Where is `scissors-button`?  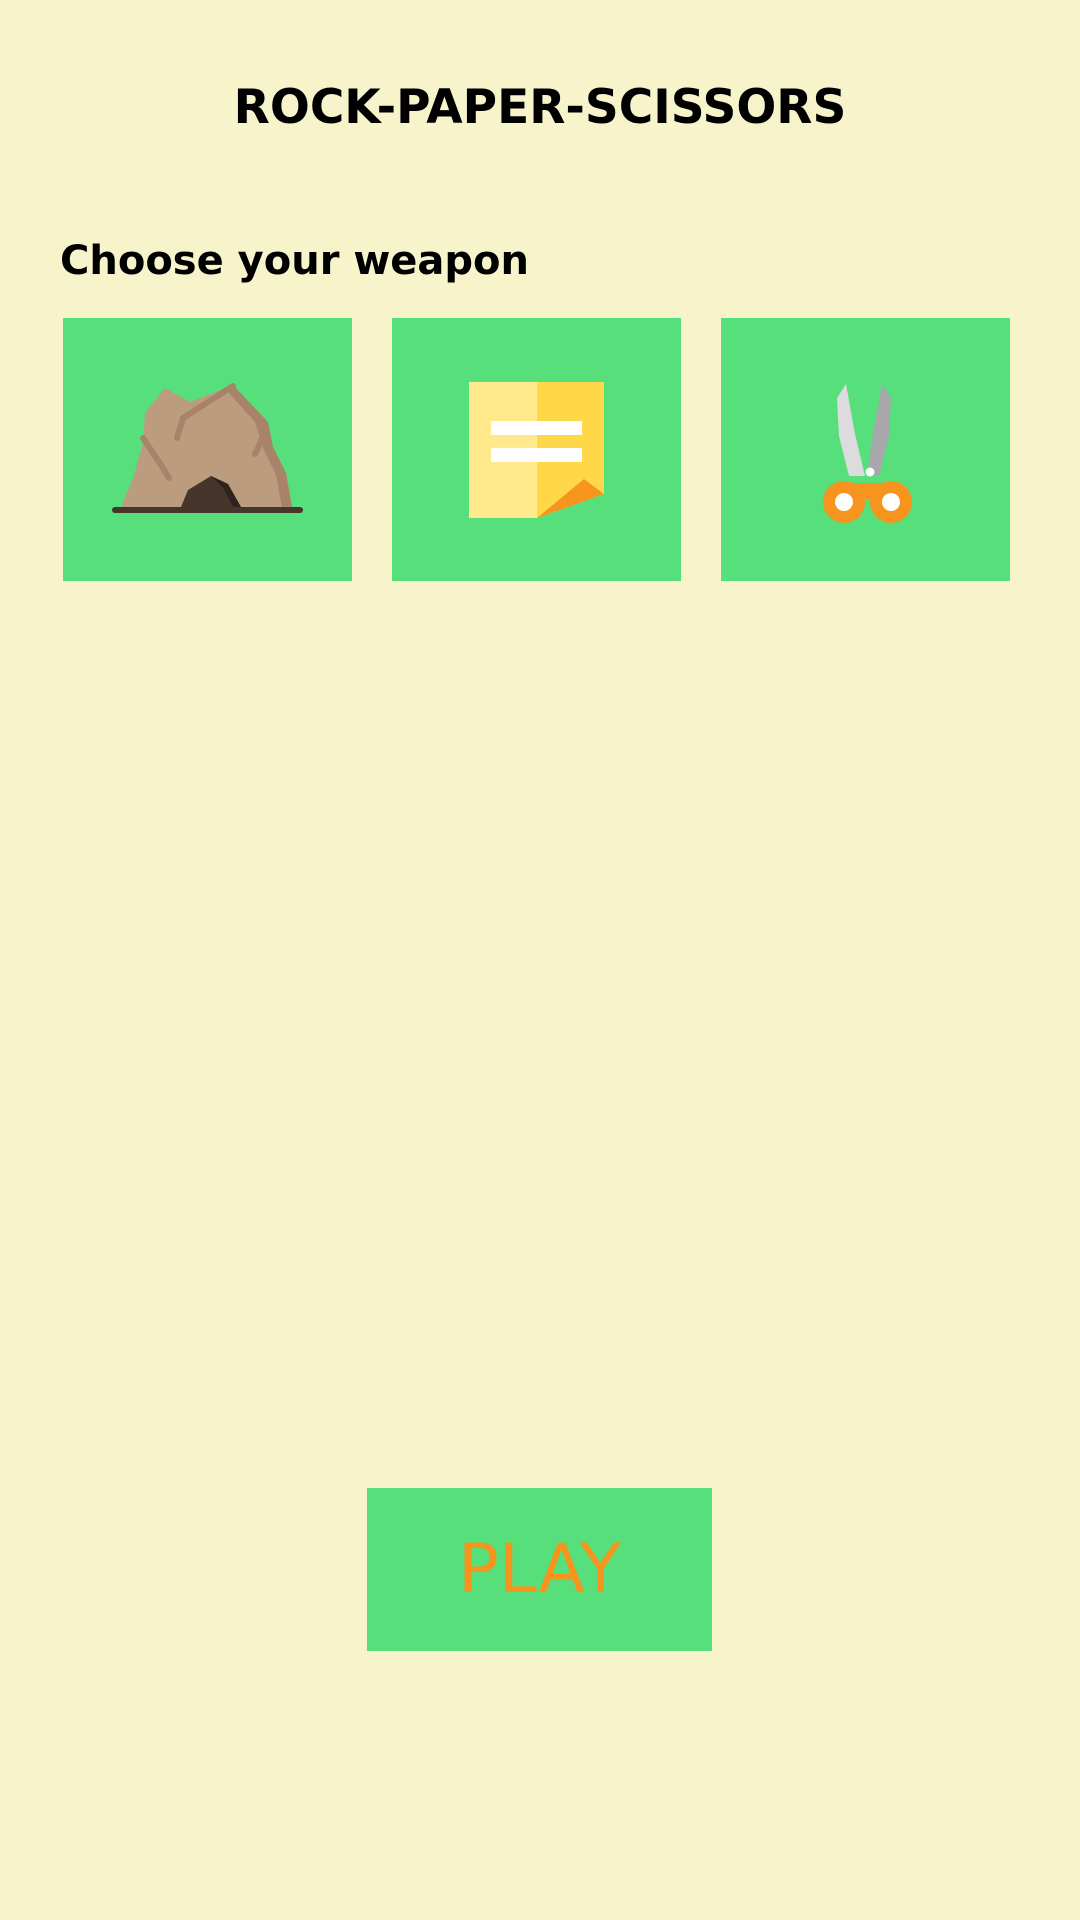
scissors-button is located at coordinates (865, 449).